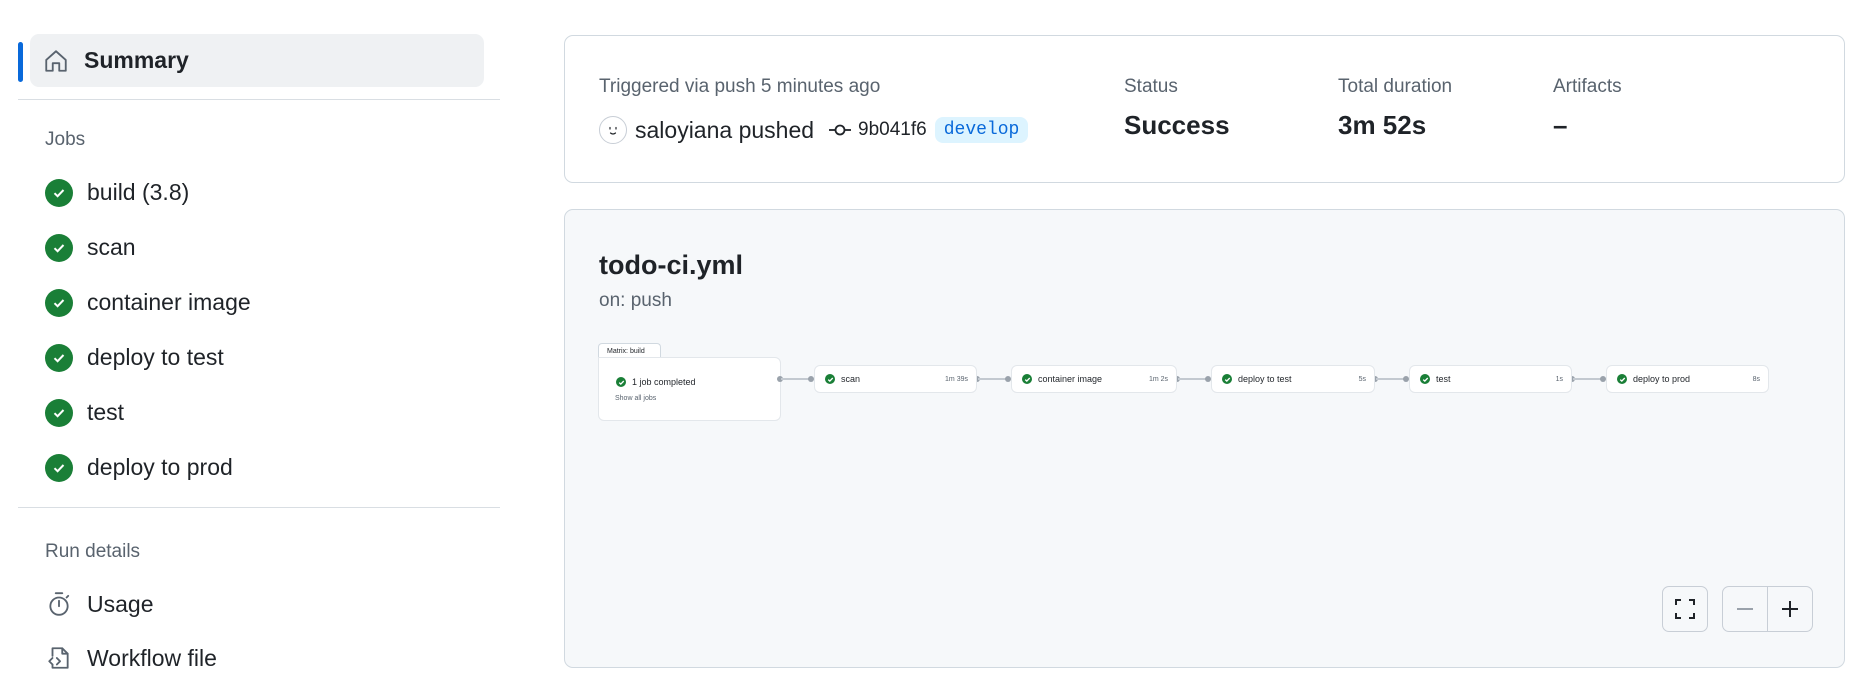 The image size is (1858, 687). Describe the element at coordinates (1587, 86) in the screenshot. I see `artifacts-label: Artifacts` at that location.